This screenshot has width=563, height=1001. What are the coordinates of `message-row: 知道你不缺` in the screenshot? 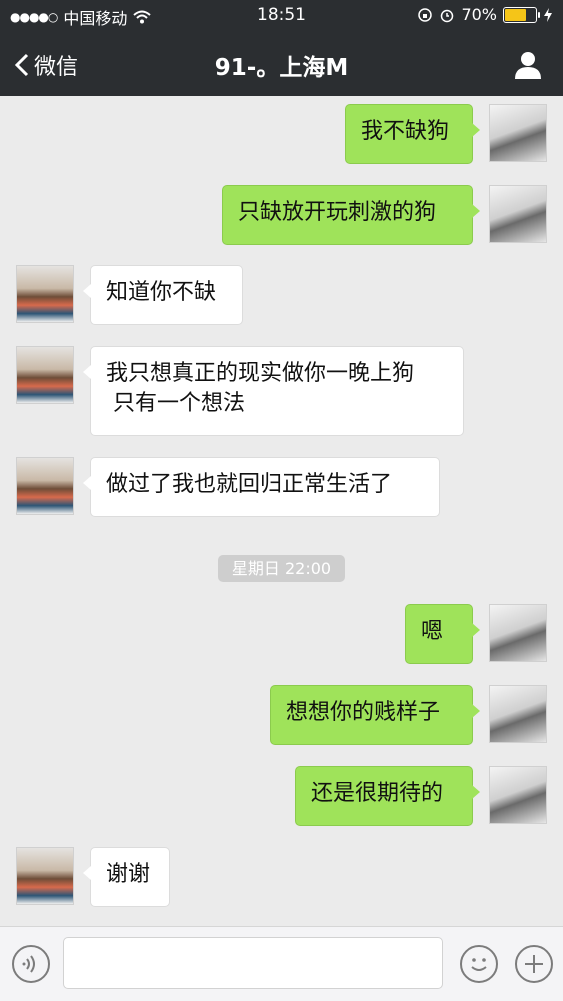 It's located at (281, 296).